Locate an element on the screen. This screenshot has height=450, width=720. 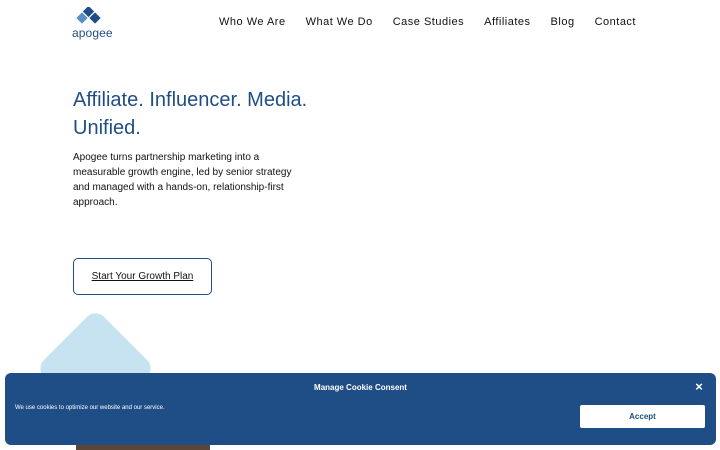
logo-text: apogee is located at coordinates (92, 33).